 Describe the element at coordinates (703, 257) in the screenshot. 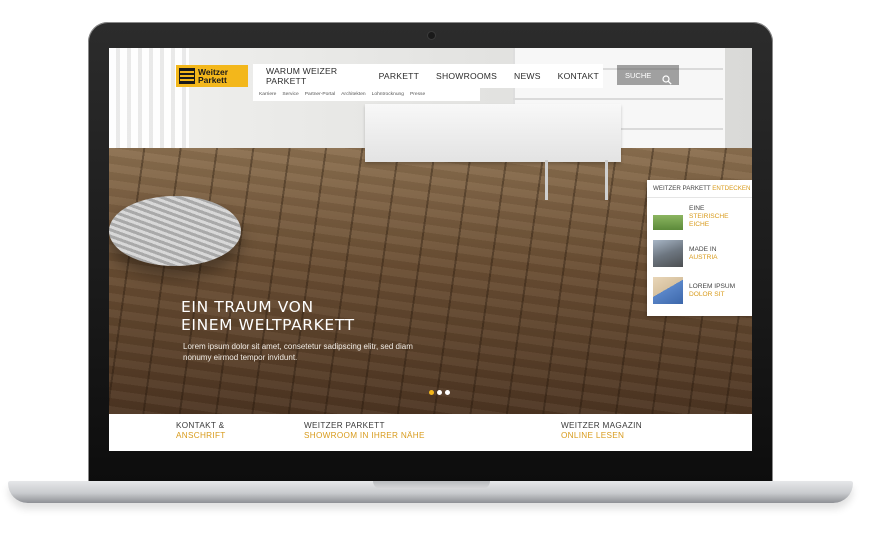

I see `discover-item-line2: AUSTRIA` at that location.